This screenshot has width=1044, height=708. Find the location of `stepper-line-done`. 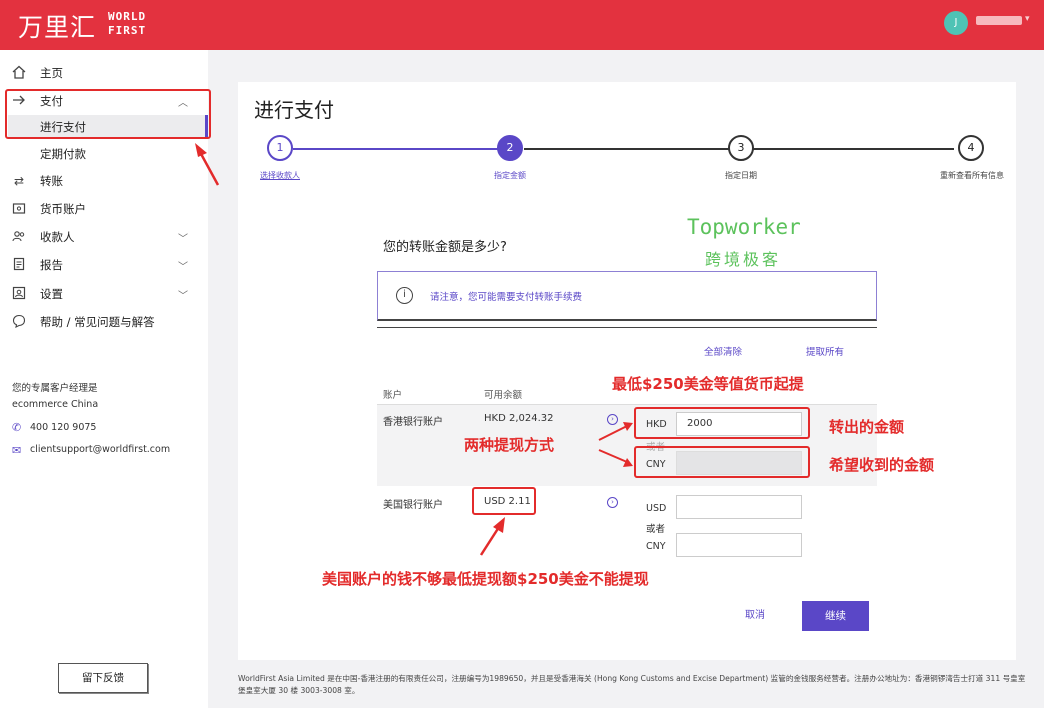

stepper-line-done is located at coordinates (396, 149).